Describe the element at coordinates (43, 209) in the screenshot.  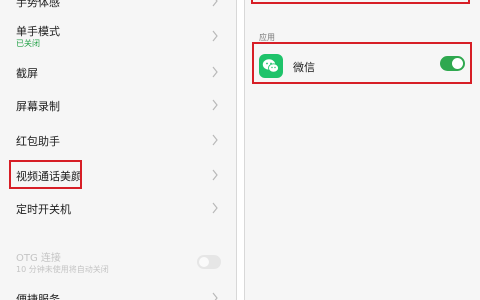
I see `list-item-label: 定时开关机` at that location.